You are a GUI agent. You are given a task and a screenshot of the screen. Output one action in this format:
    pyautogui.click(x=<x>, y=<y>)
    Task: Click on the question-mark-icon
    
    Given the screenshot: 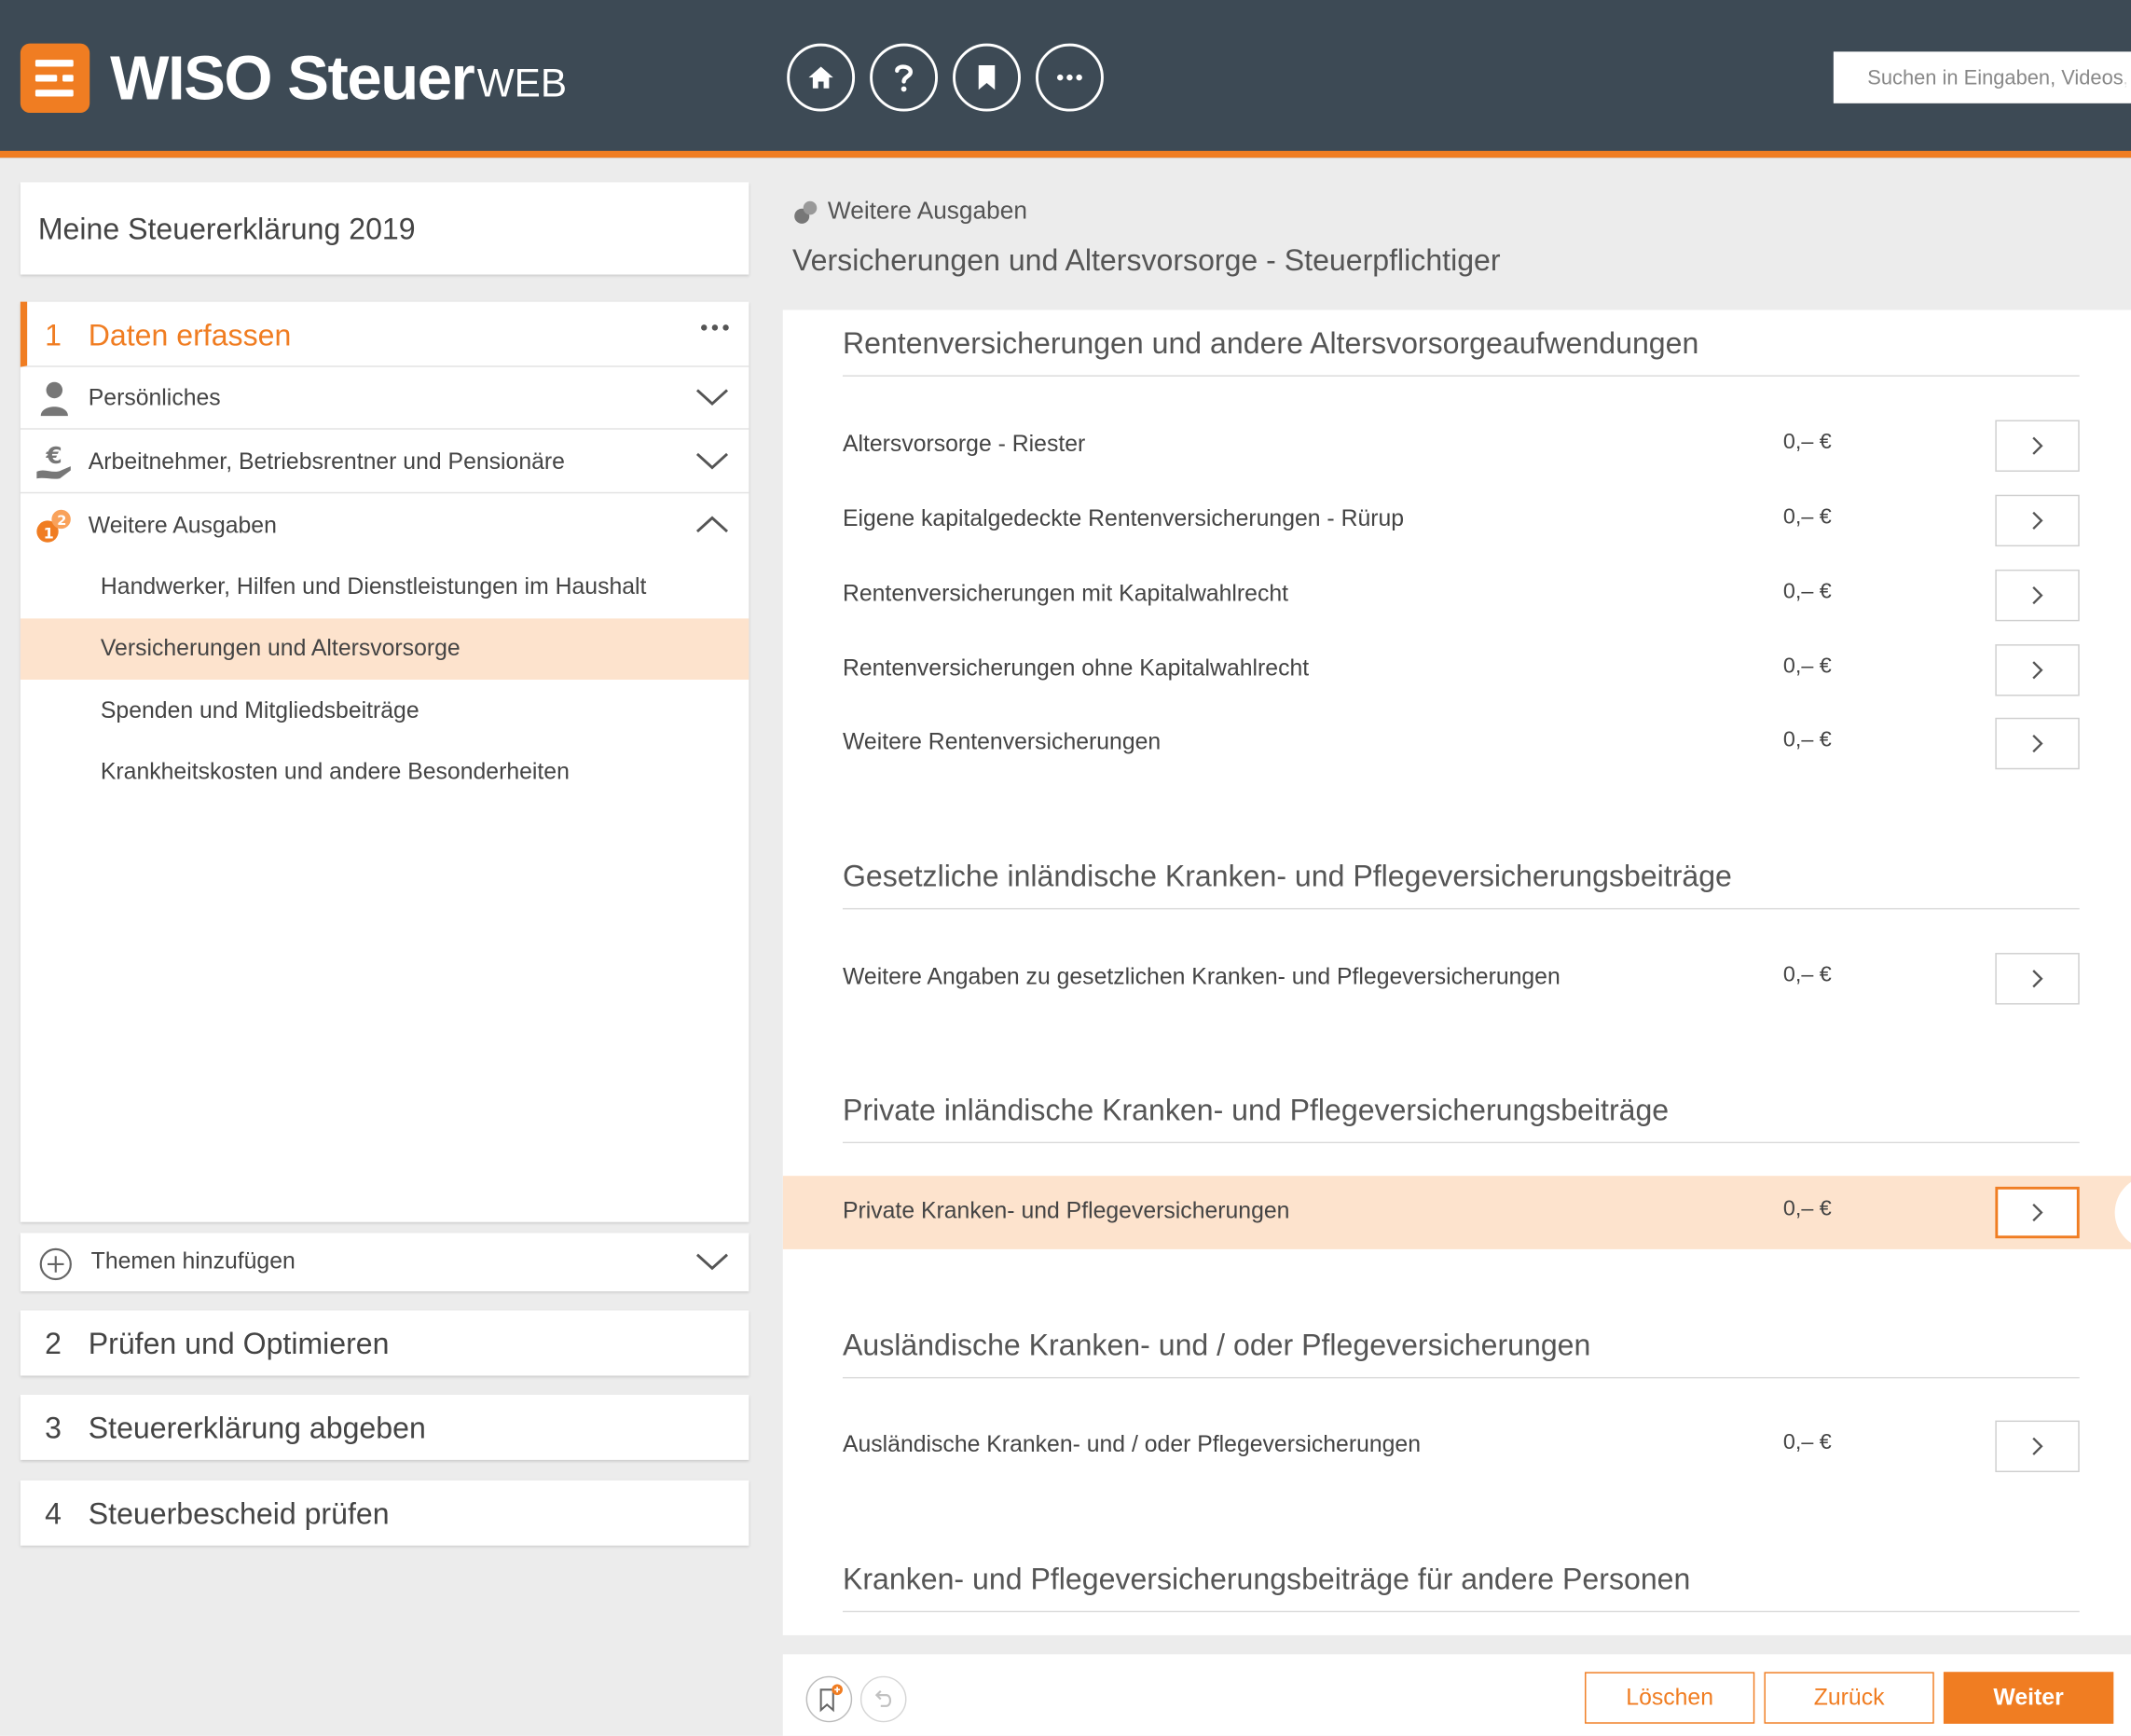 What is the action you would take?
    pyautogui.click(x=904, y=78)
    